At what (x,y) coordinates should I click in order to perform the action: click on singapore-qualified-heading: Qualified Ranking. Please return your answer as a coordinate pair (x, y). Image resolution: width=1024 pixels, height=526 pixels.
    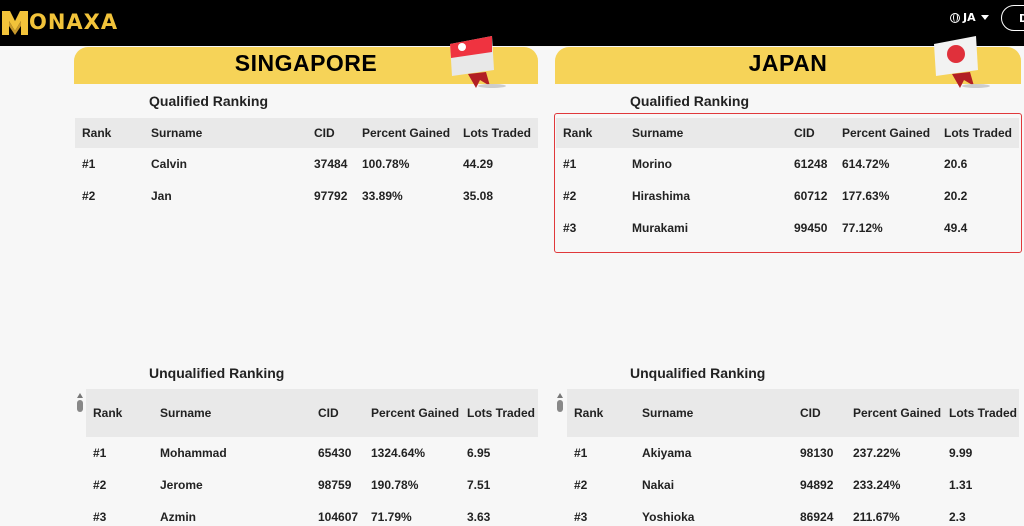
    Looking at the image, I should click on (209, 101).